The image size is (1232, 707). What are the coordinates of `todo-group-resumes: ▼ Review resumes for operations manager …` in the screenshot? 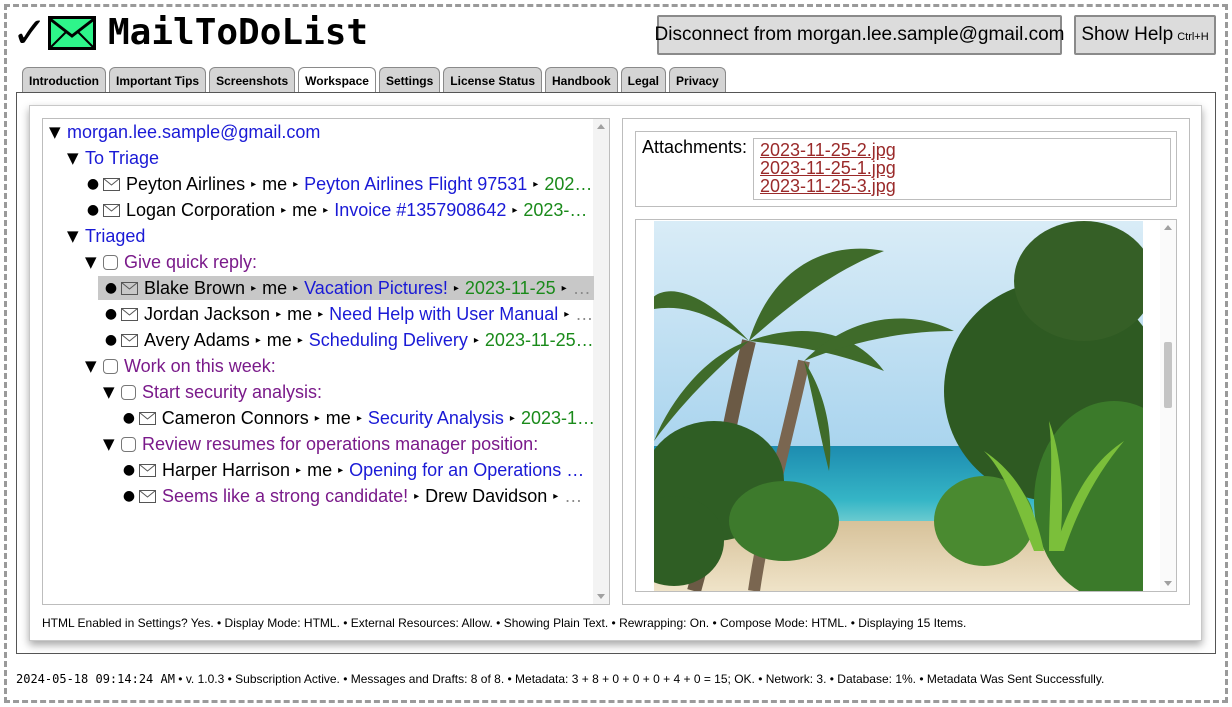 It's located at (320, 444).